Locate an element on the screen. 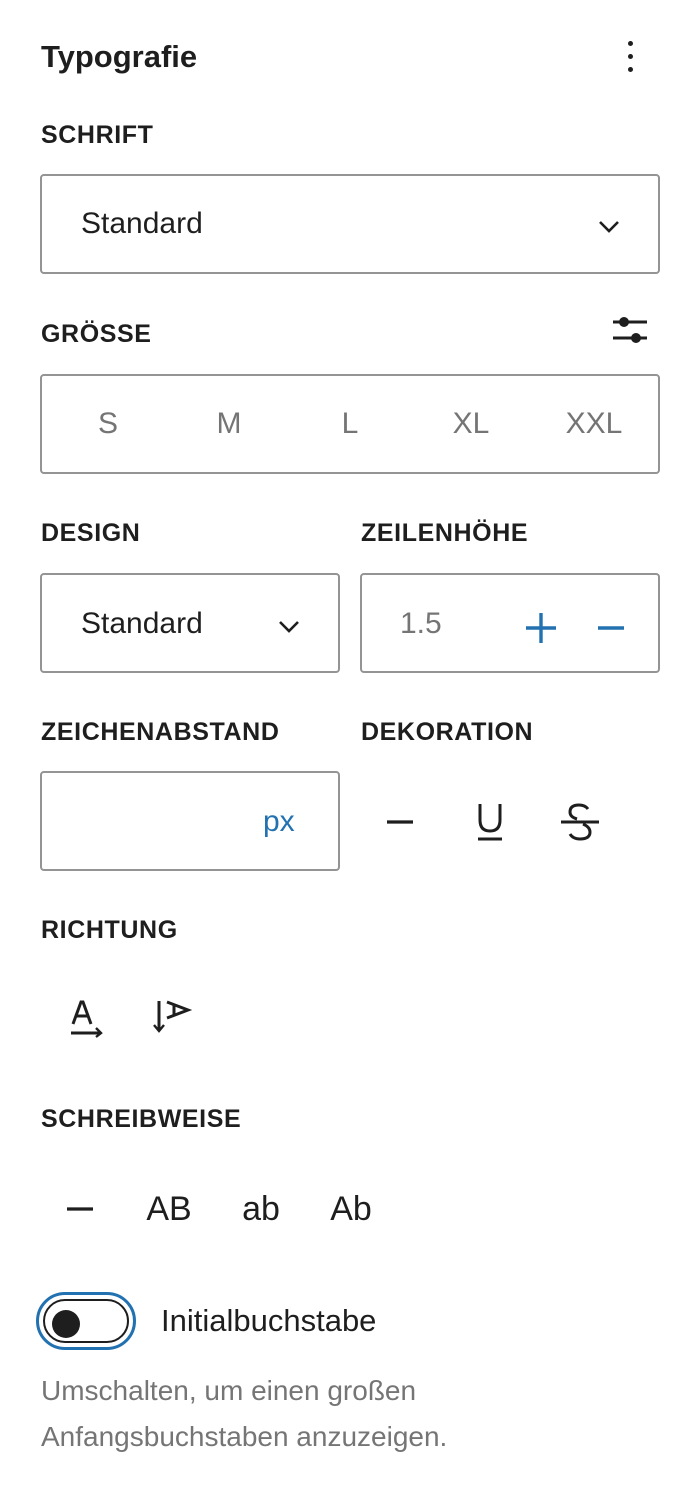  decoration-label: DEKORATION is located at coordinates (447, 732).